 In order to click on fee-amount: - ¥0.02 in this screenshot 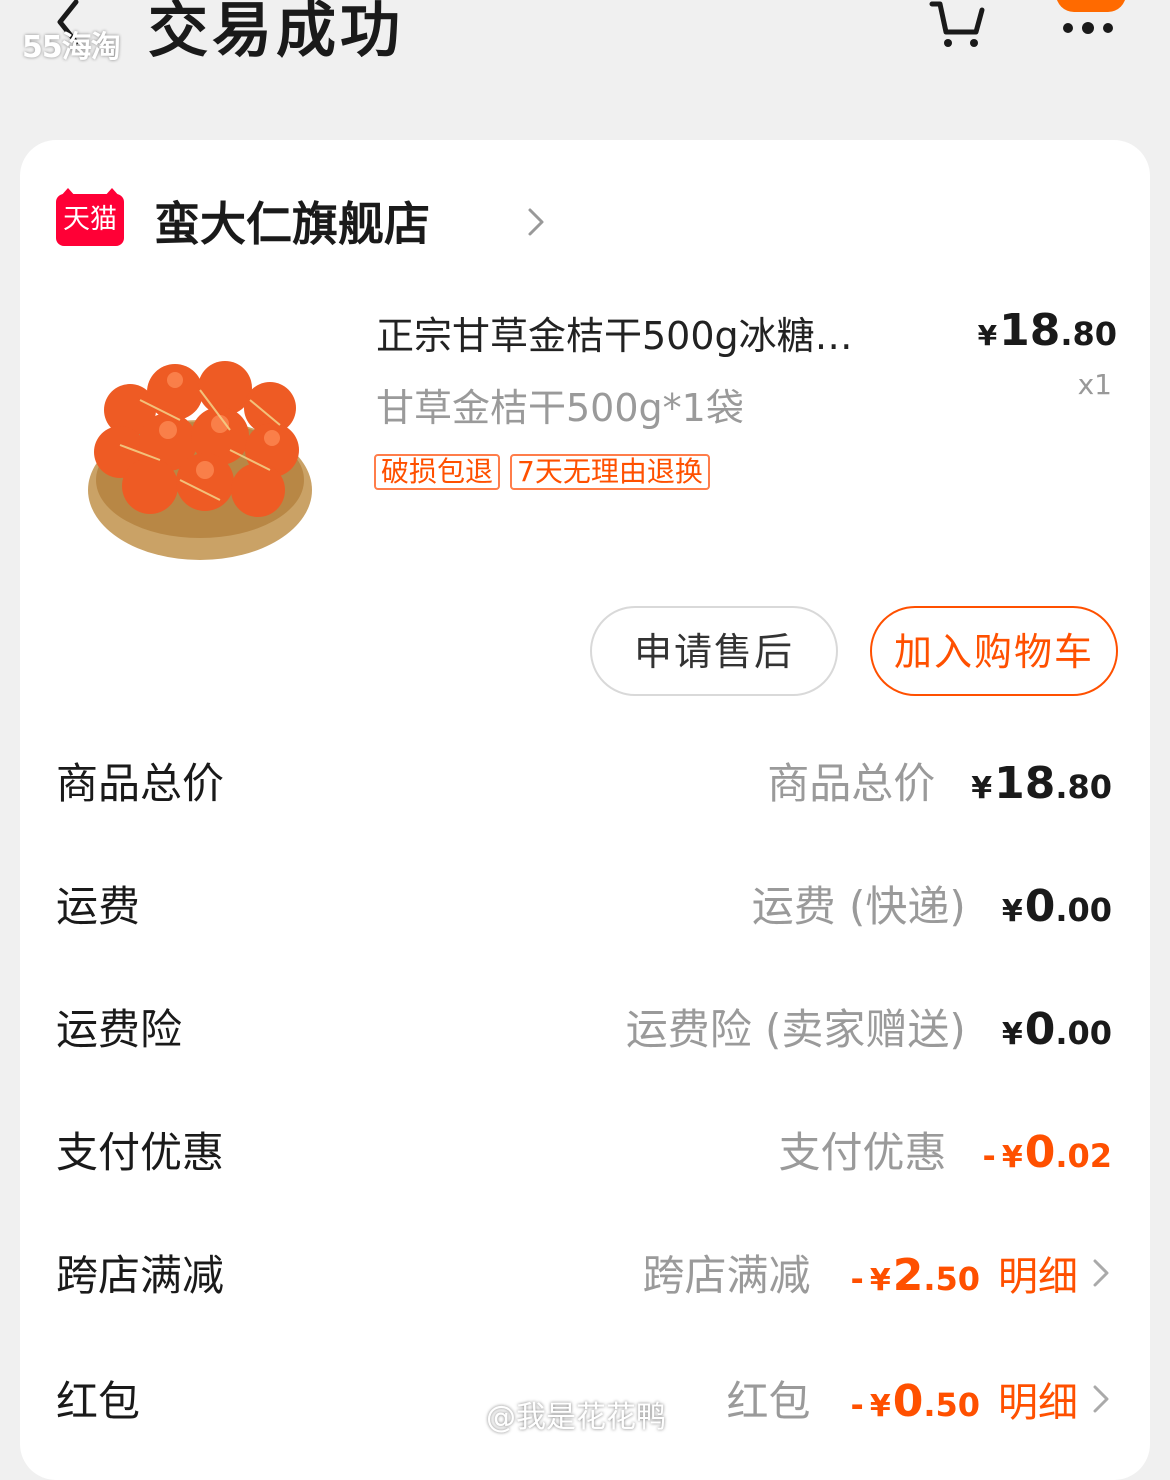, I will do `click(1047, 1152)`.